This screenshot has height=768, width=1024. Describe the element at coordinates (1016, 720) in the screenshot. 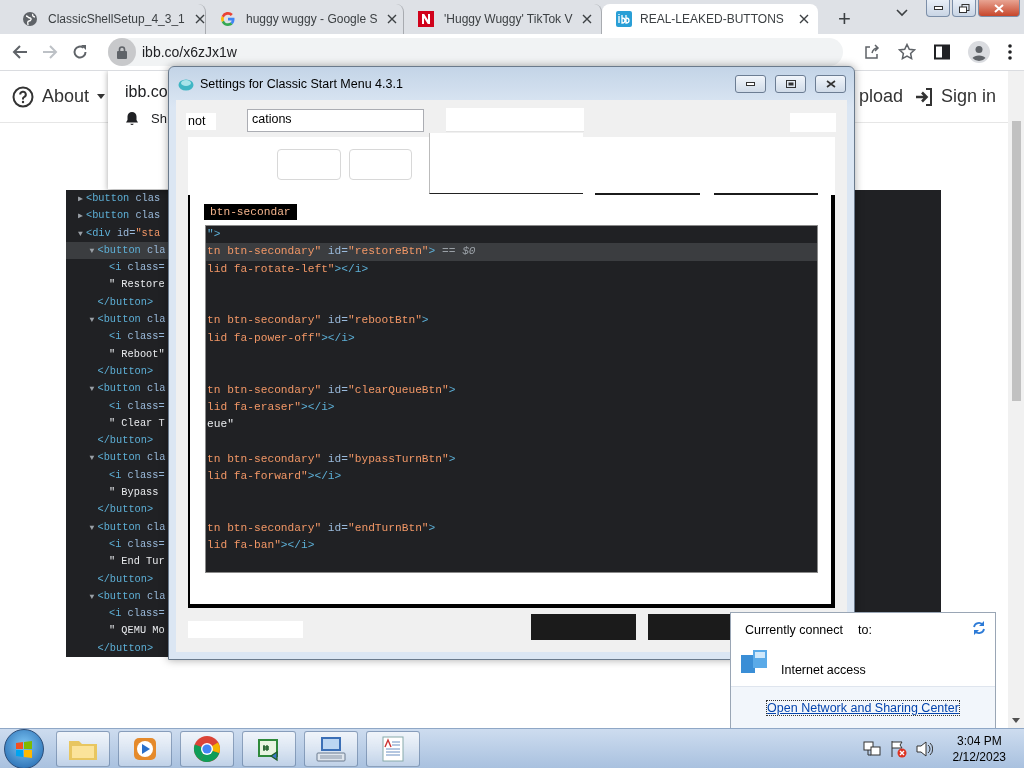

I see `scroll-down-icon` at that location.